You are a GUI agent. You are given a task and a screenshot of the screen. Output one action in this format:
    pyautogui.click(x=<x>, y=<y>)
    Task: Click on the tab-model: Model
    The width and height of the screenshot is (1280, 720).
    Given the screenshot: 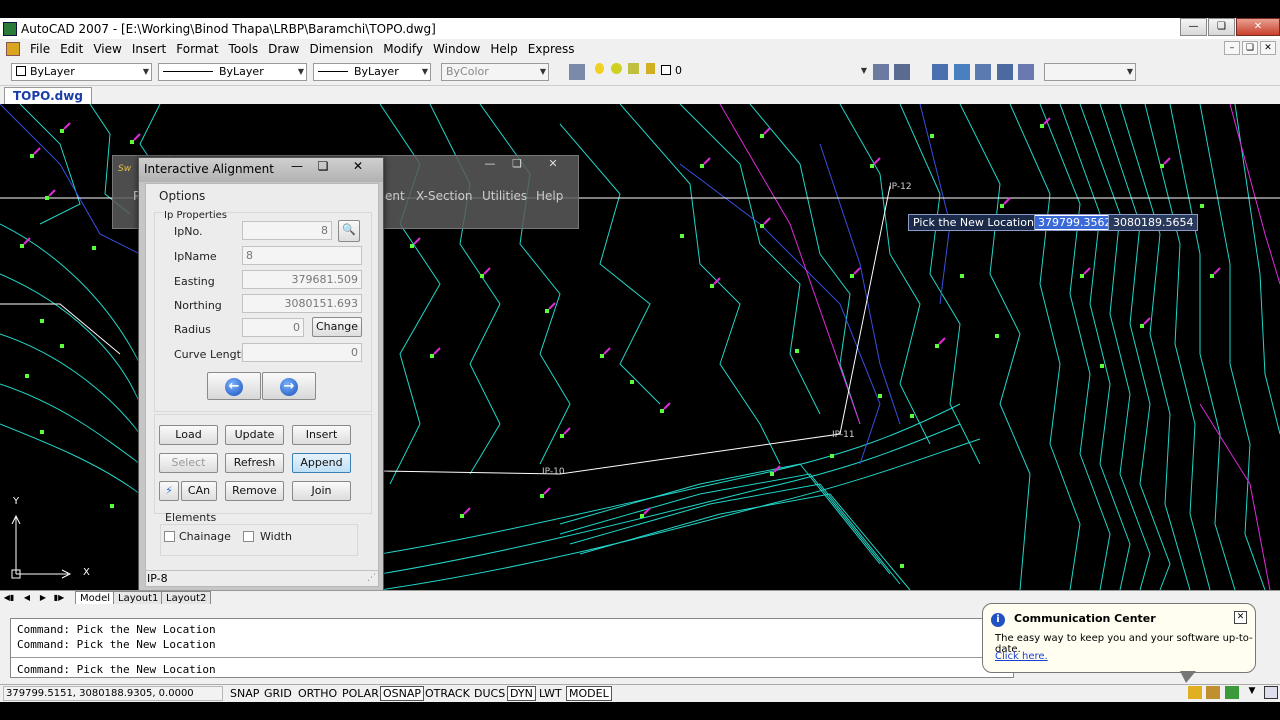 What is the action you would take?
    pyautogui.click(x=95, y=598)
    